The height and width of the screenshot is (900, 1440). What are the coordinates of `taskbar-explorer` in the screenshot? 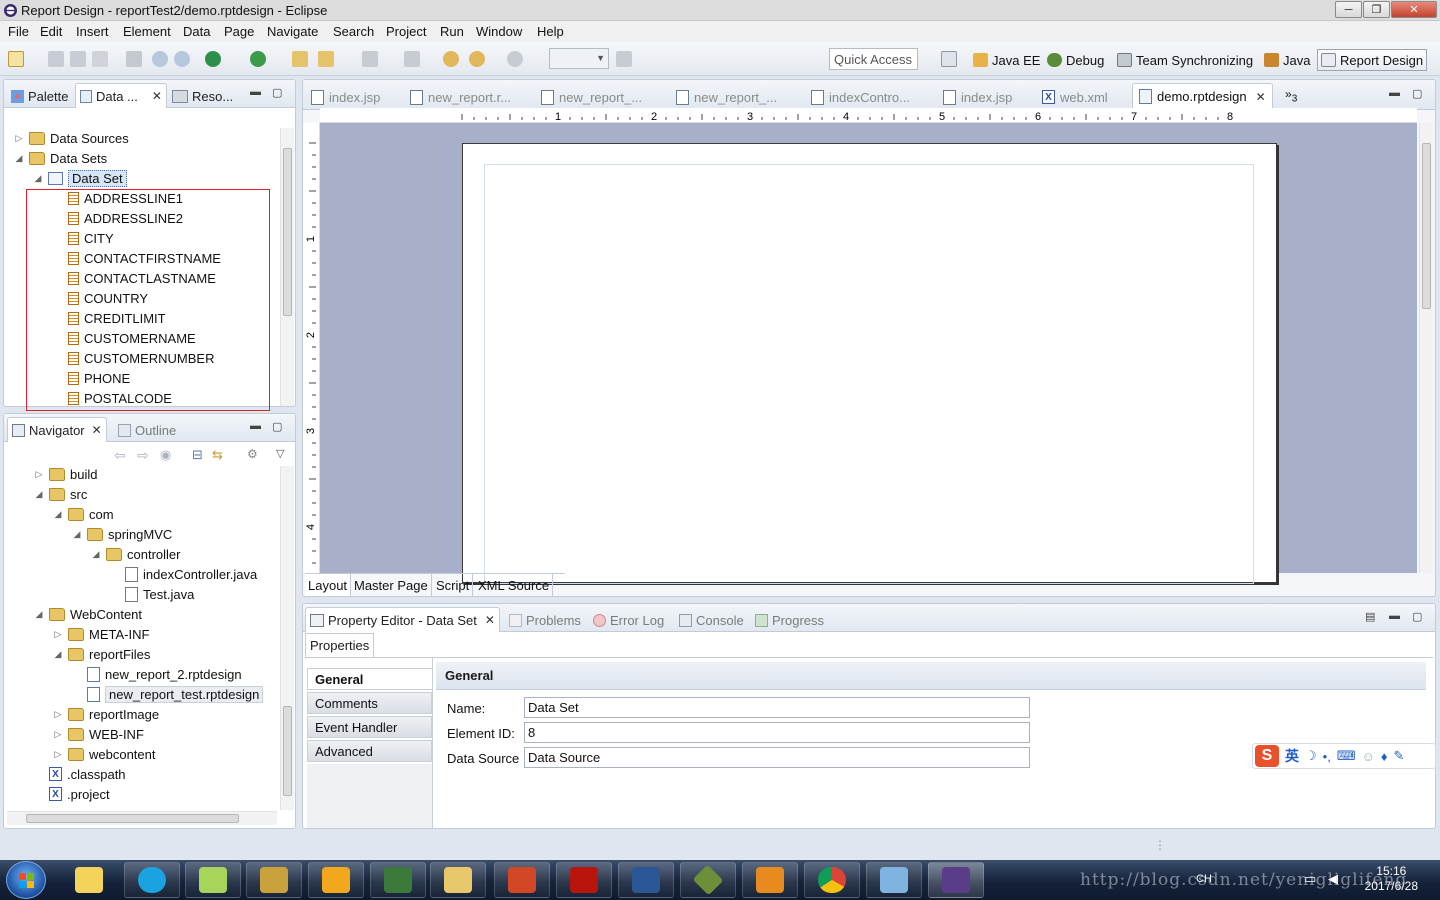 It's located at (458, 880).